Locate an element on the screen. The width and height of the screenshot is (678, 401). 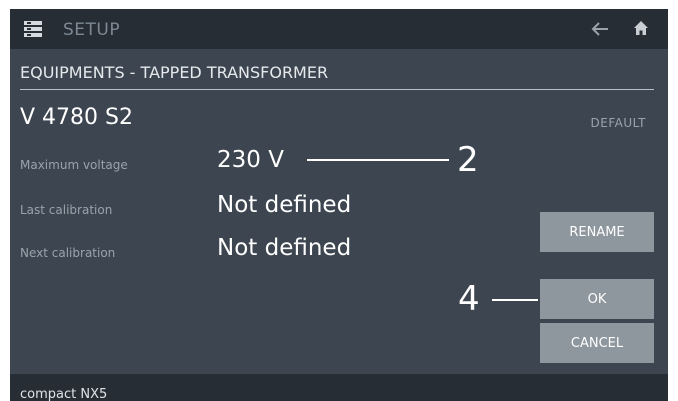
default-badge: DEFAULT is located at coordinates (618, 123).